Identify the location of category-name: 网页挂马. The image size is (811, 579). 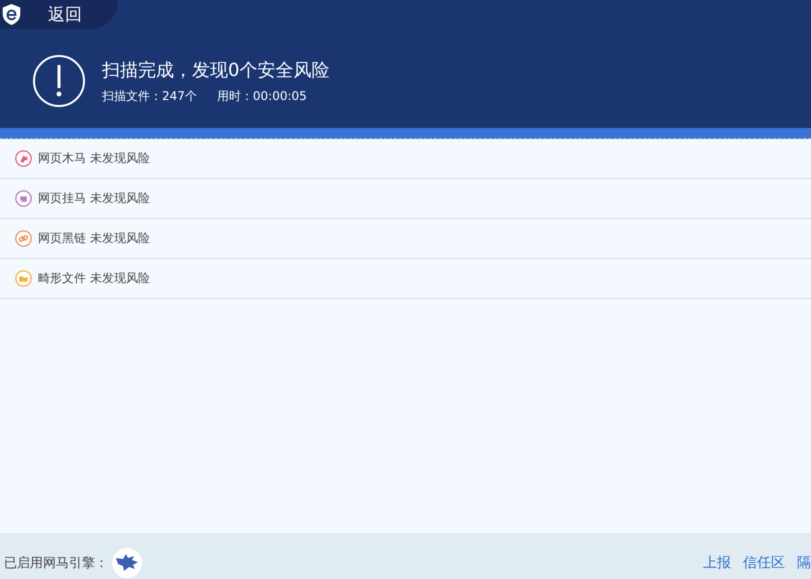
(62, 198).